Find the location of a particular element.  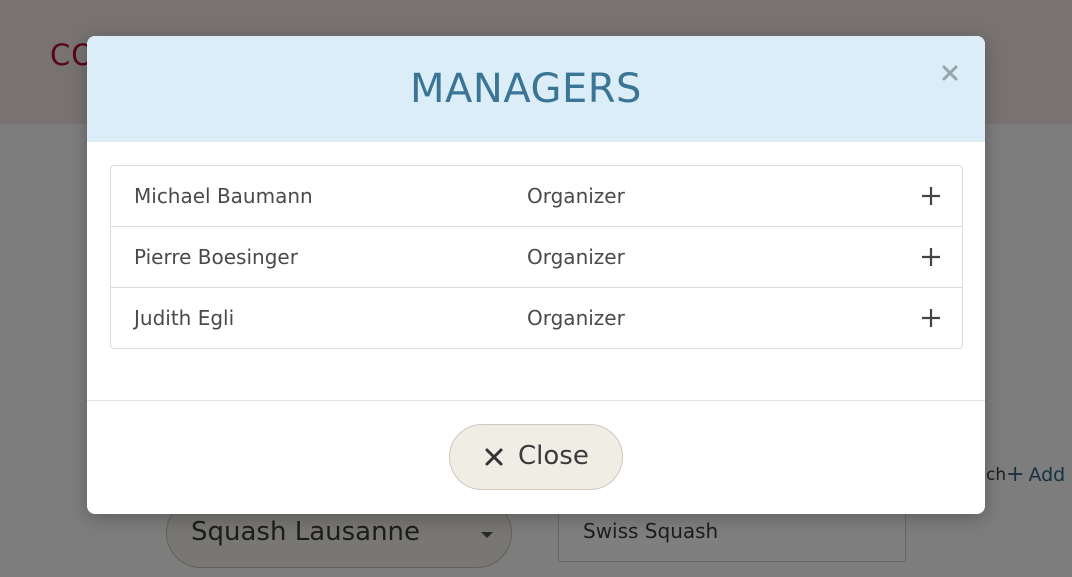

list-item: Pierre Boesinger Organizer is located at coordinates (536, 257).